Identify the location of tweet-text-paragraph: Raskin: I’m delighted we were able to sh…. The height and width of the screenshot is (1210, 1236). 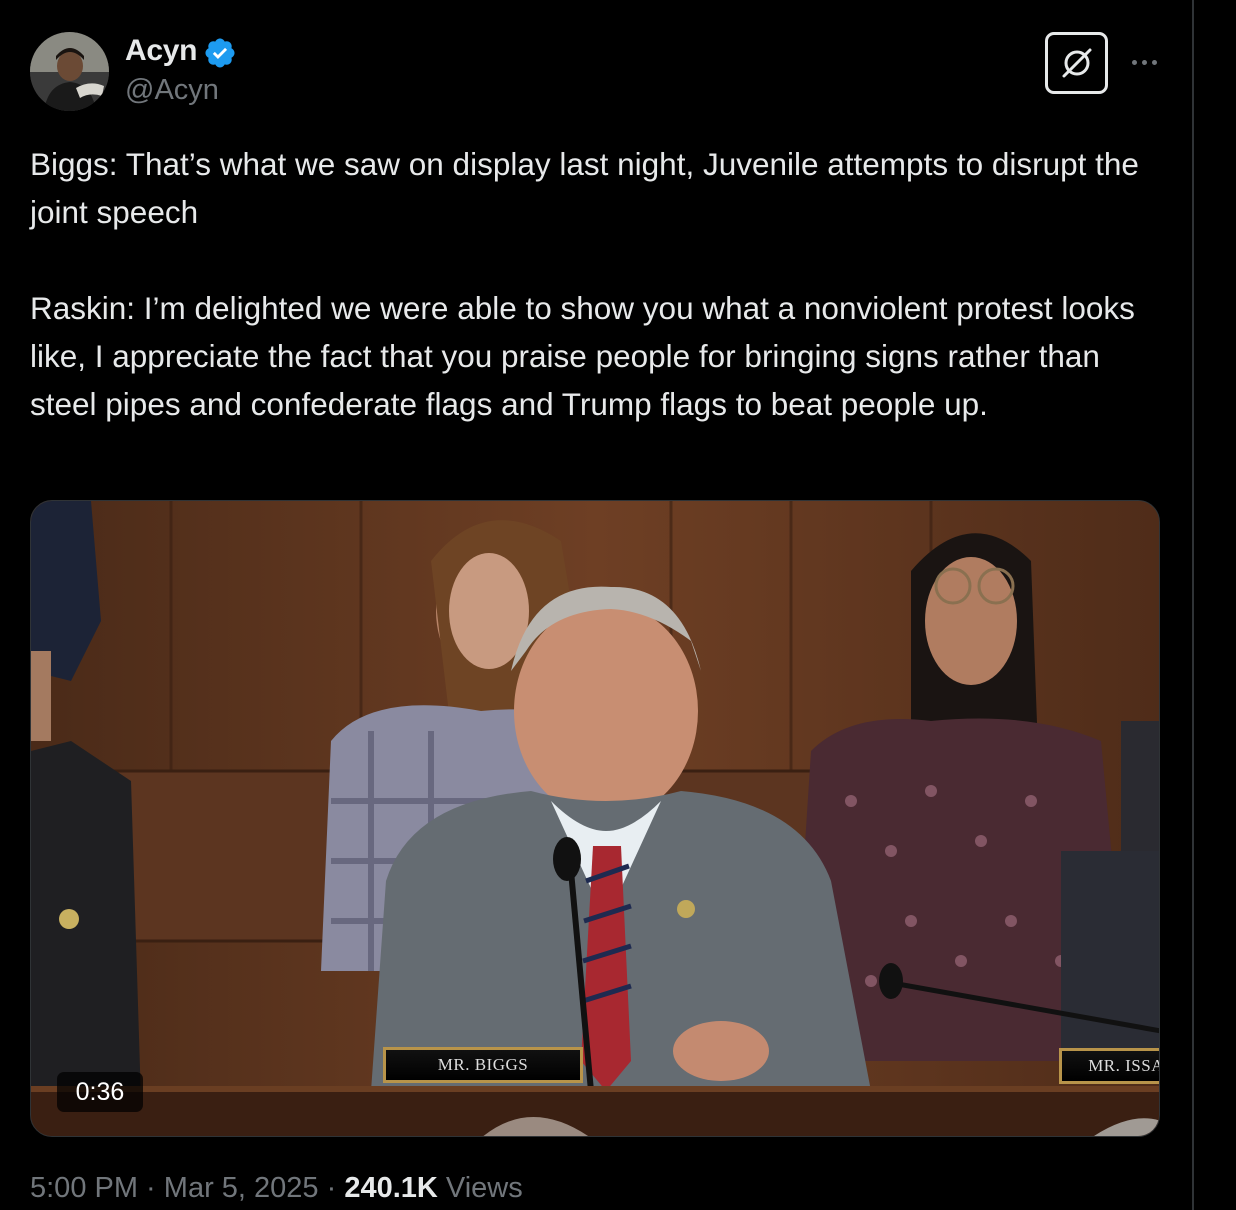
(582, 356).